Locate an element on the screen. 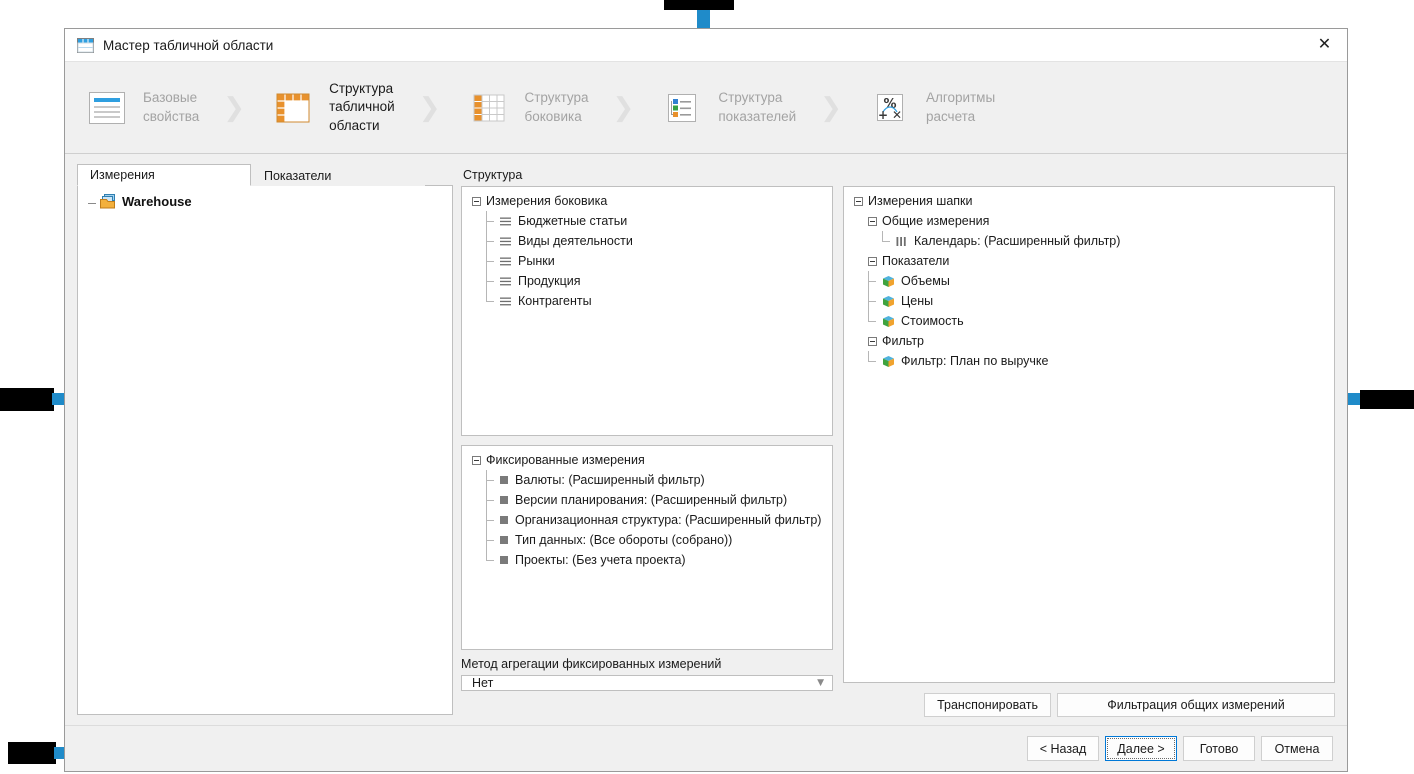 This screenshot has height=774, width=1414. group-title: Показатели is located at coordinates (916, 260).